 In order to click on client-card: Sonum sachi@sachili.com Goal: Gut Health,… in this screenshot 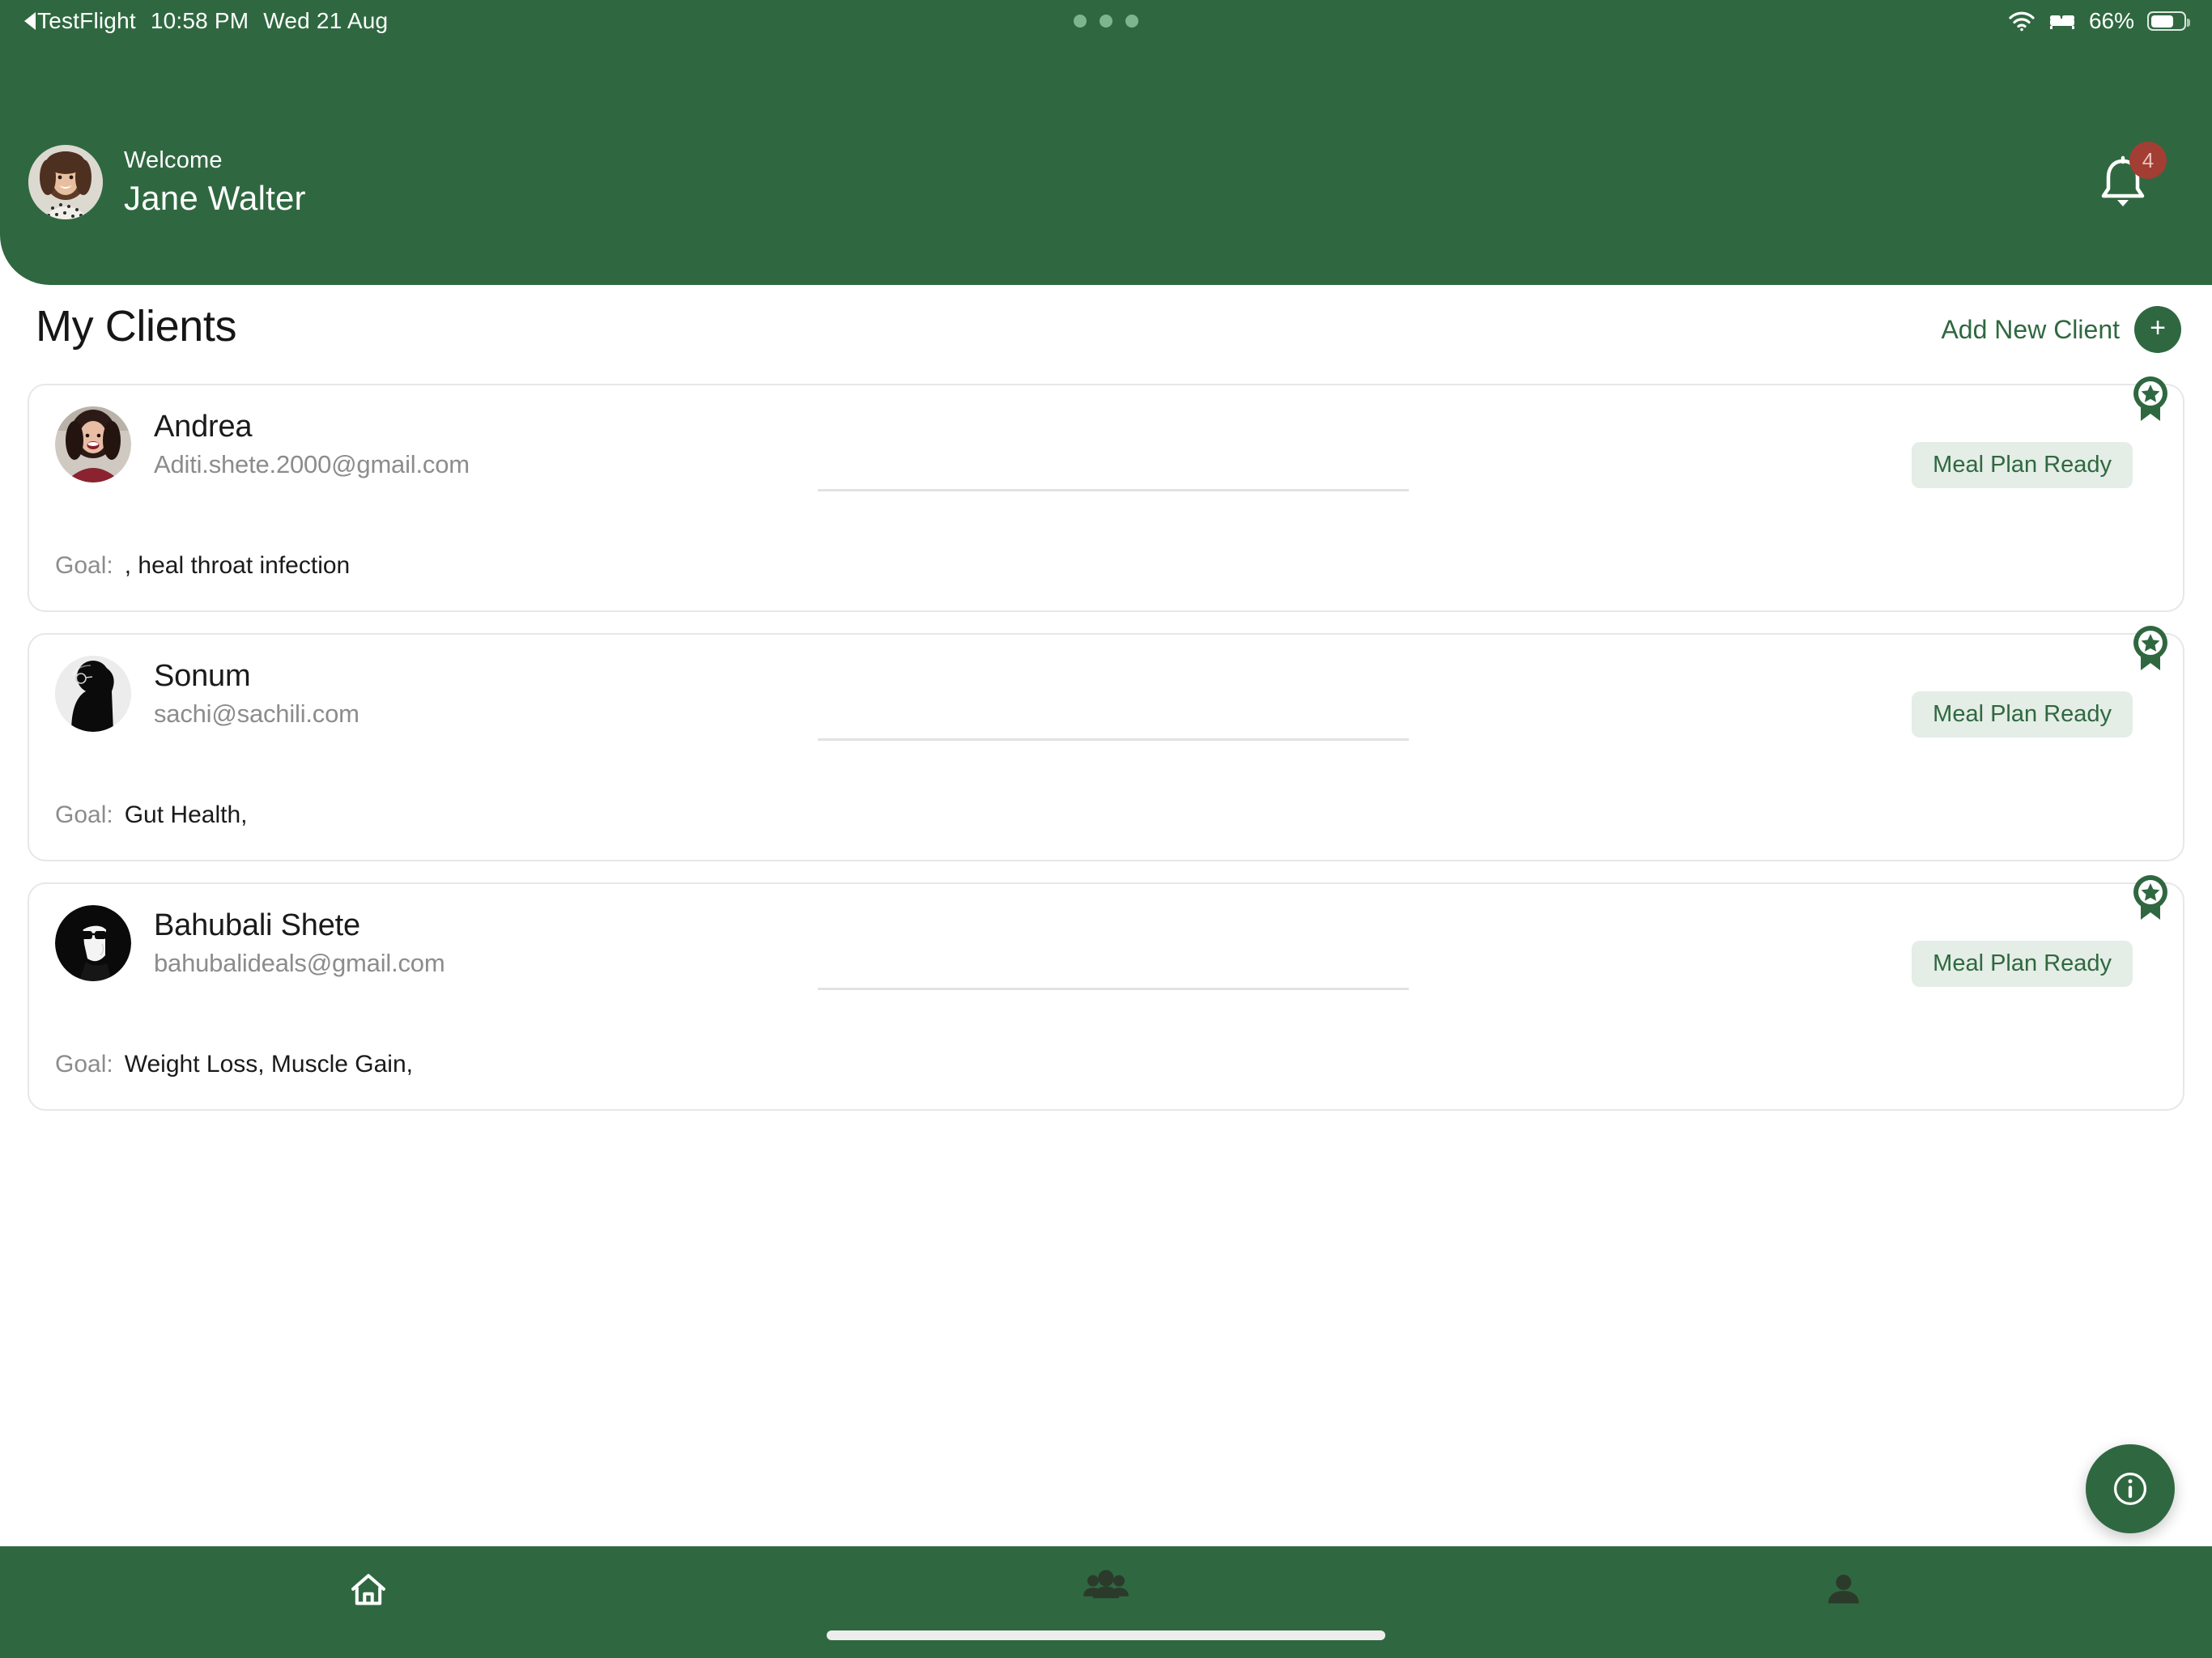, I will do `click(1106, 743)`.